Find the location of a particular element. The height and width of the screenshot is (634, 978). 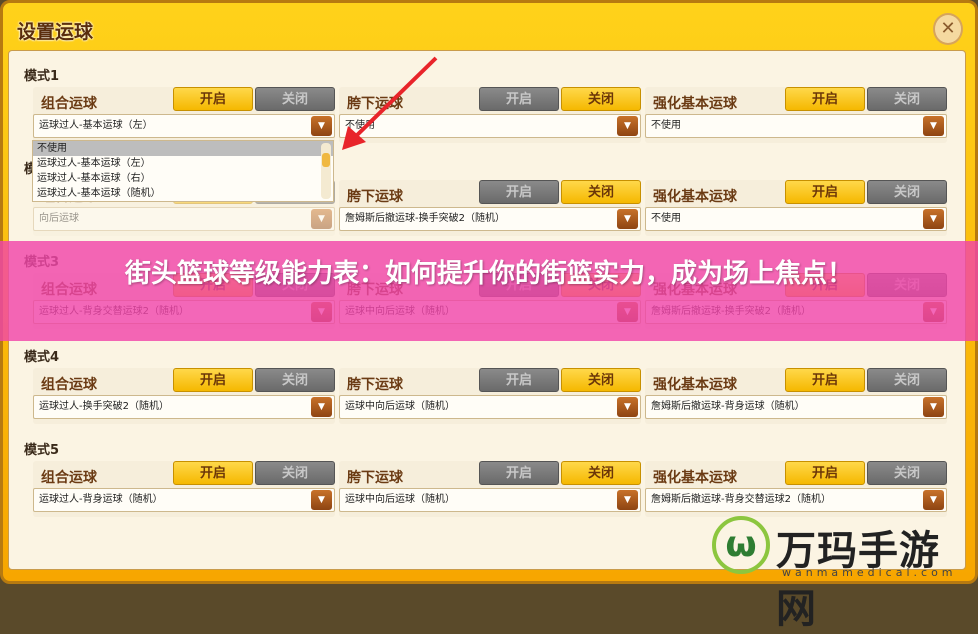

dropdown-scrollbar is located at coordinates (326, 171).